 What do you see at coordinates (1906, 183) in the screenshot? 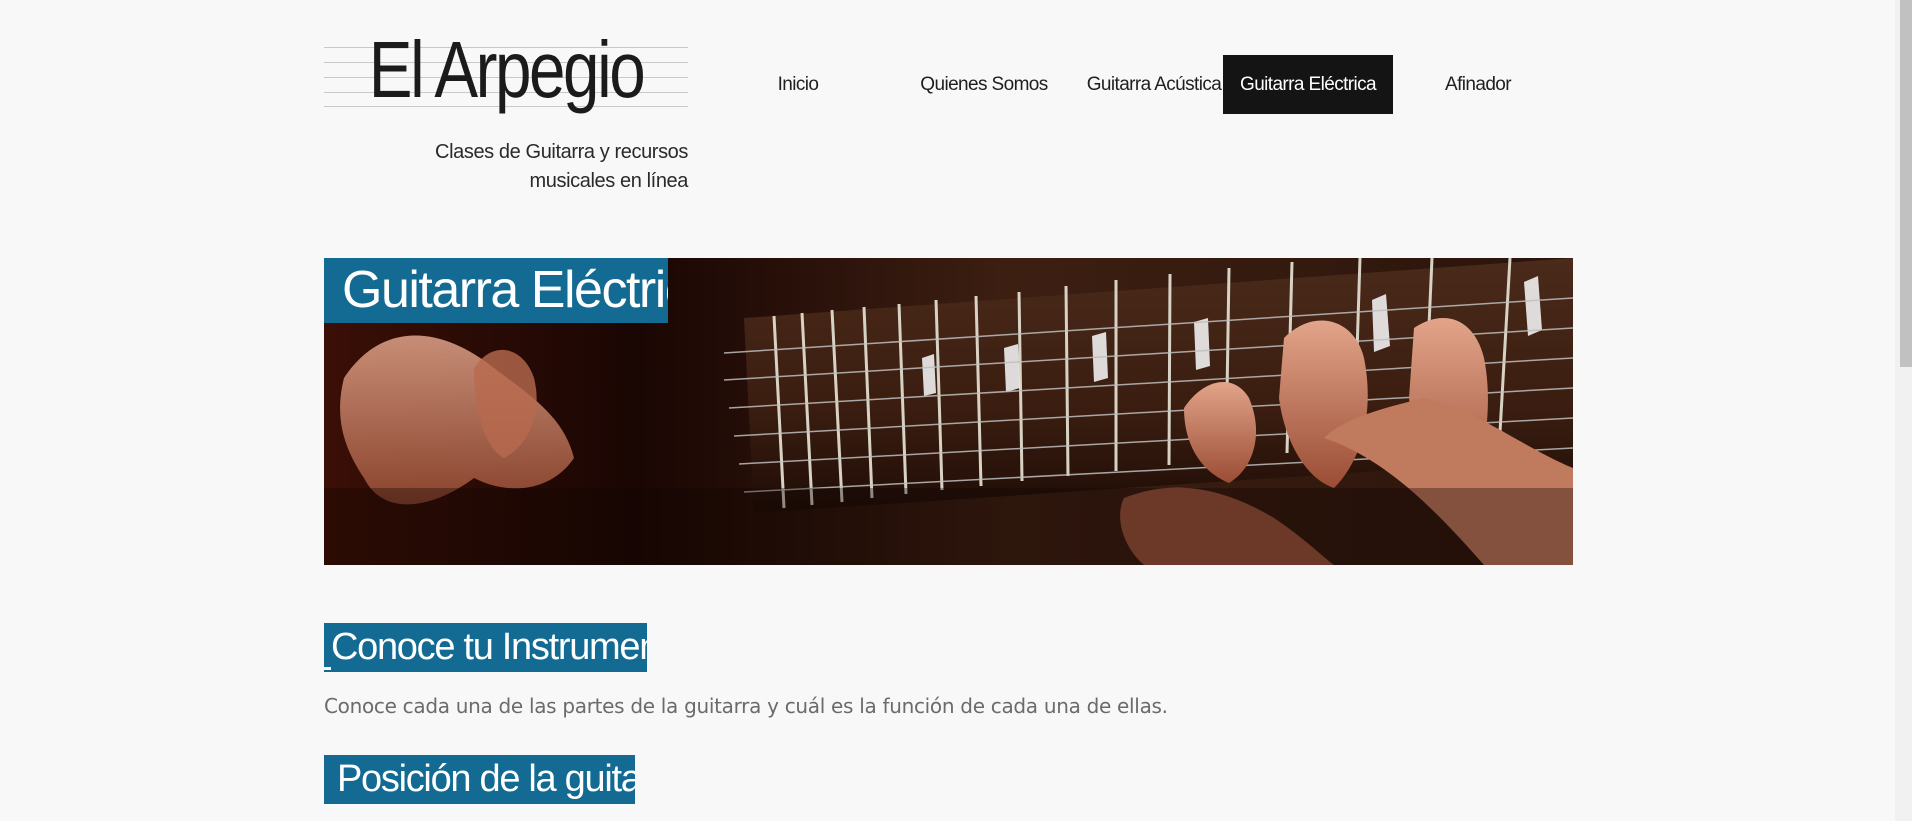
I see `scrollbar-thumb` at bounding box center [1906, 183].